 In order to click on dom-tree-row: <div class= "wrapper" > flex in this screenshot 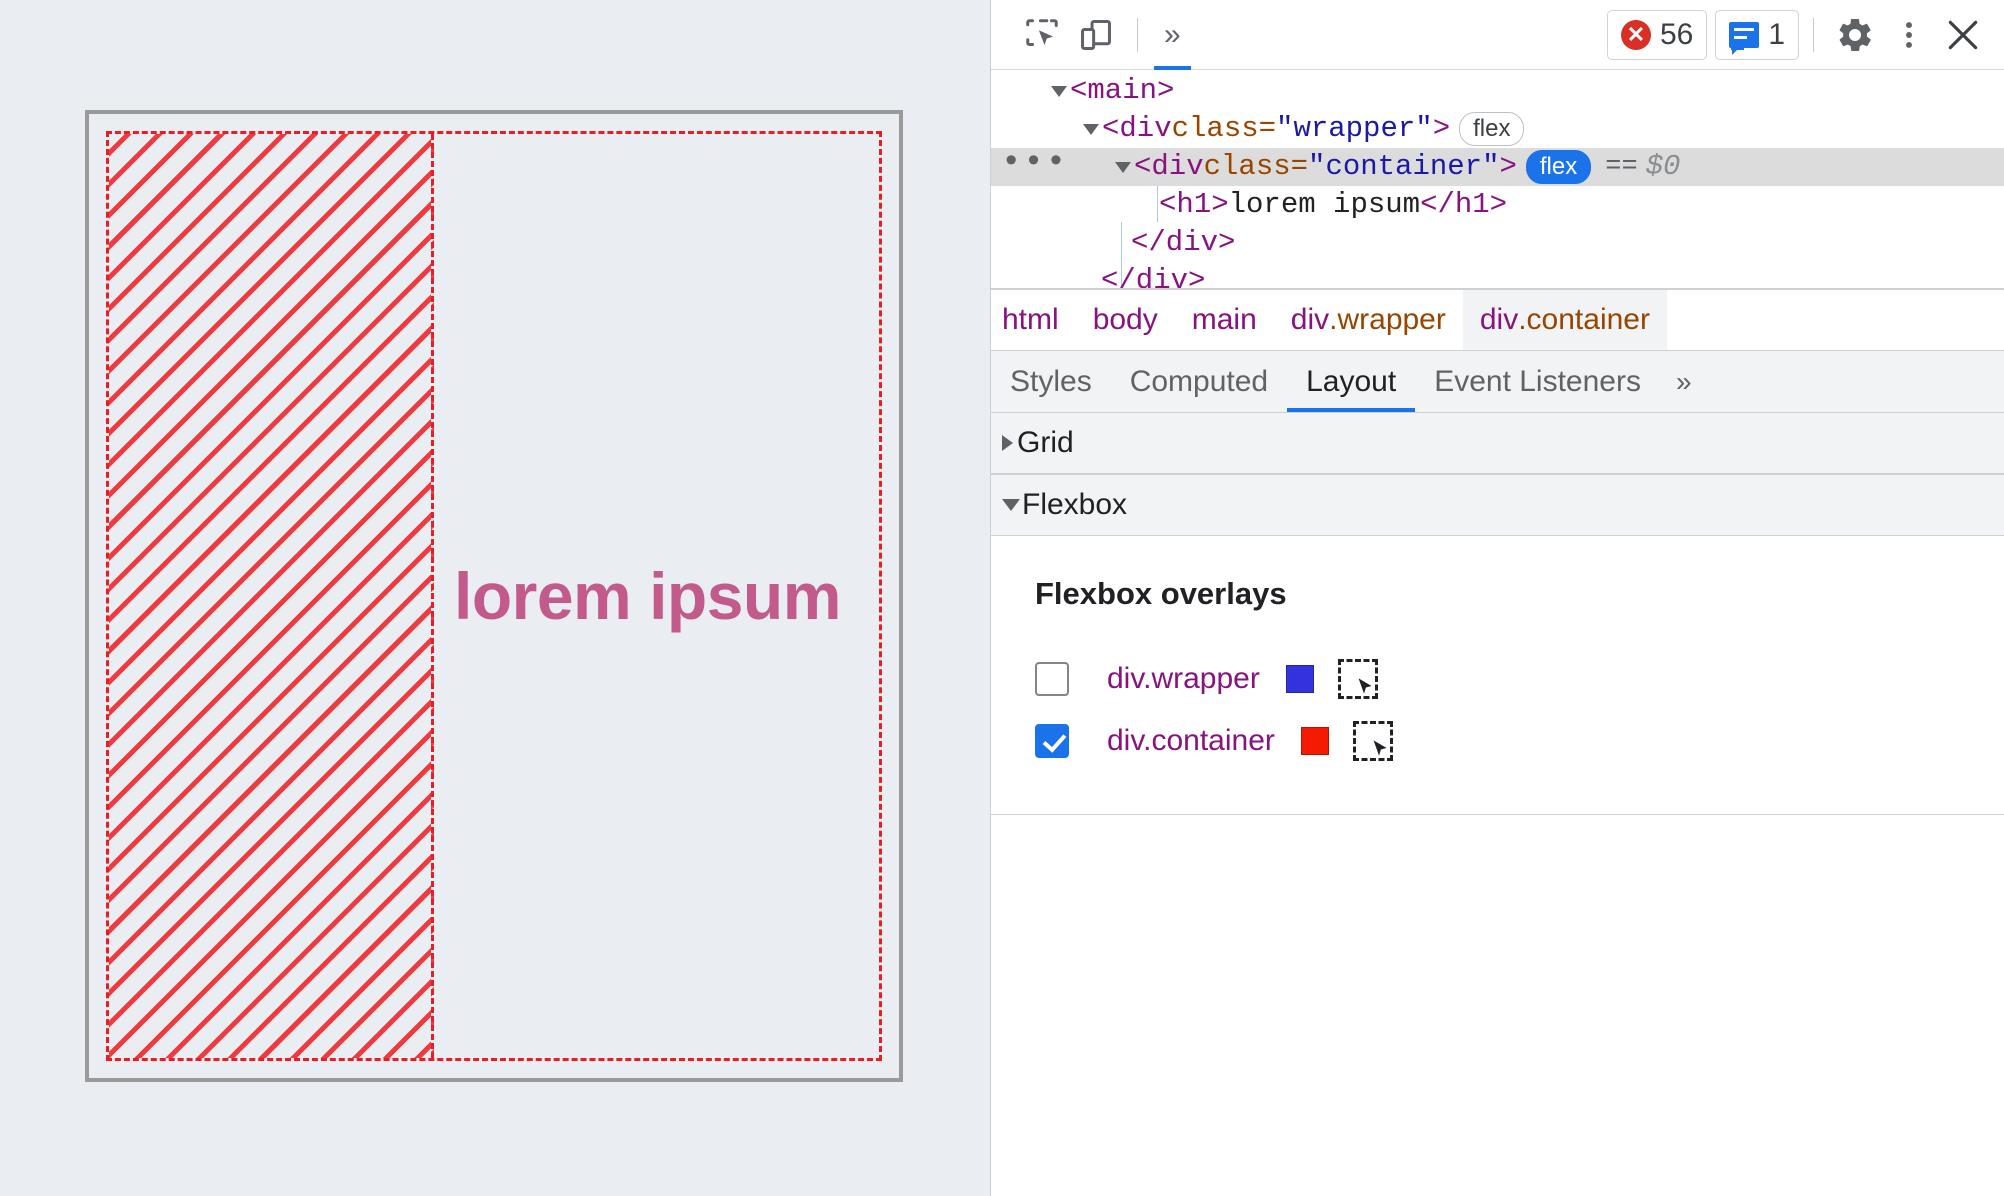, I will do `click(1497, 129)`.